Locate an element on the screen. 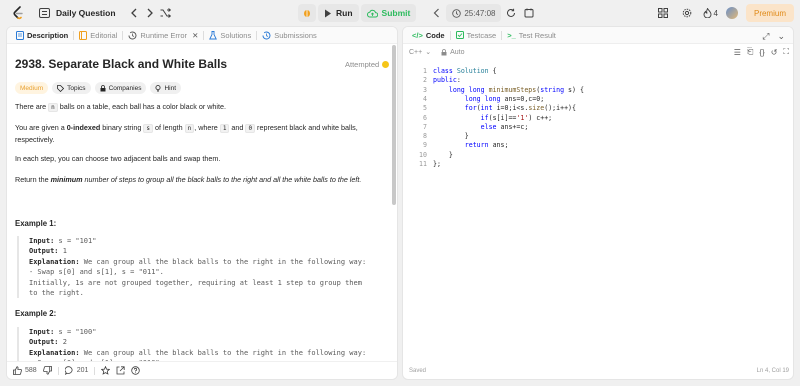 This screenshot has height=386, width=800. tab-description: Description is located at coordinates (42, 35).